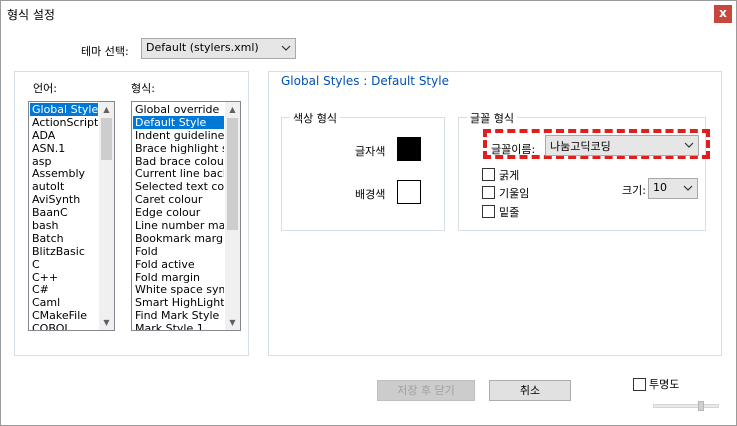 This screenshot has height=426, width=737. What do you see at coordinates (64, 161) in the screenshot?
I see `list-item: asp` at bounding box center [64, 161].